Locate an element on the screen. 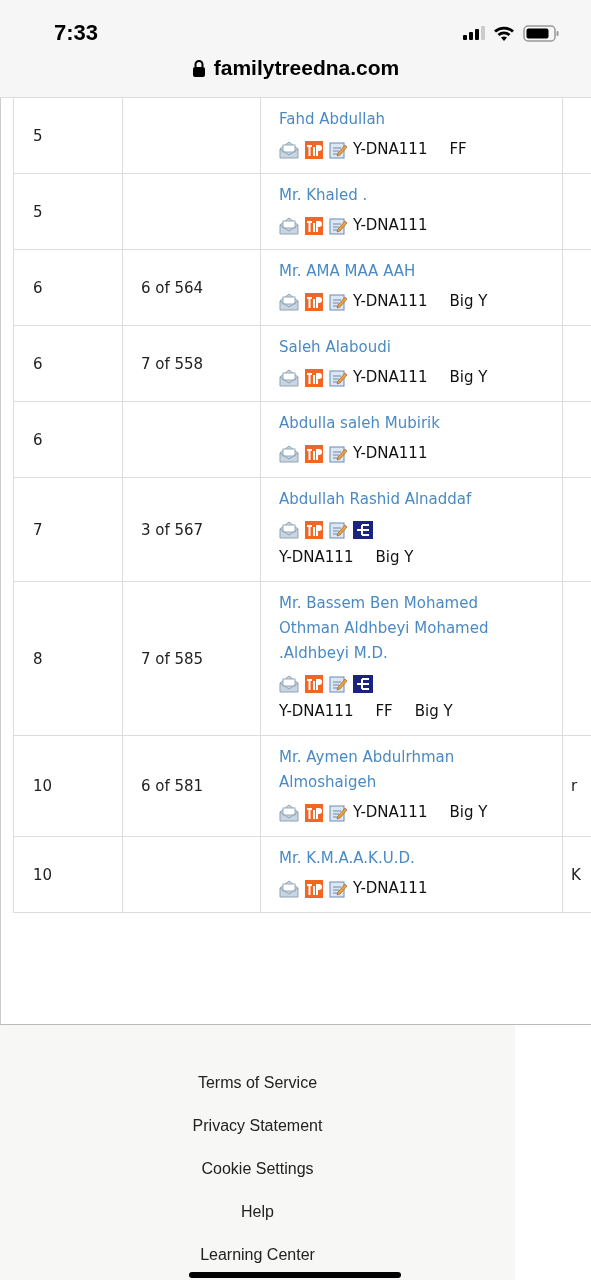 This screenshot has width=591, height=1280. member-name-link: Abdulla saleh Mubirik is located at coordinates (399, 423).